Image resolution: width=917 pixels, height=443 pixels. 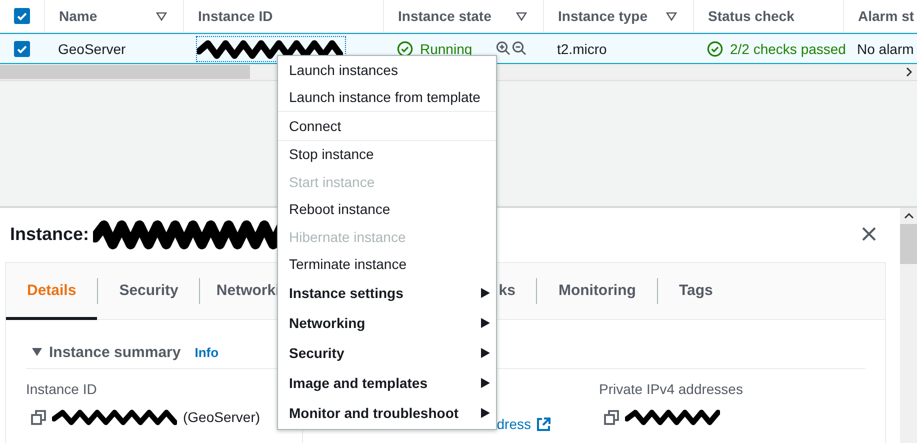 I want to click on tab: Monitoring, so click(x=597, y=291).